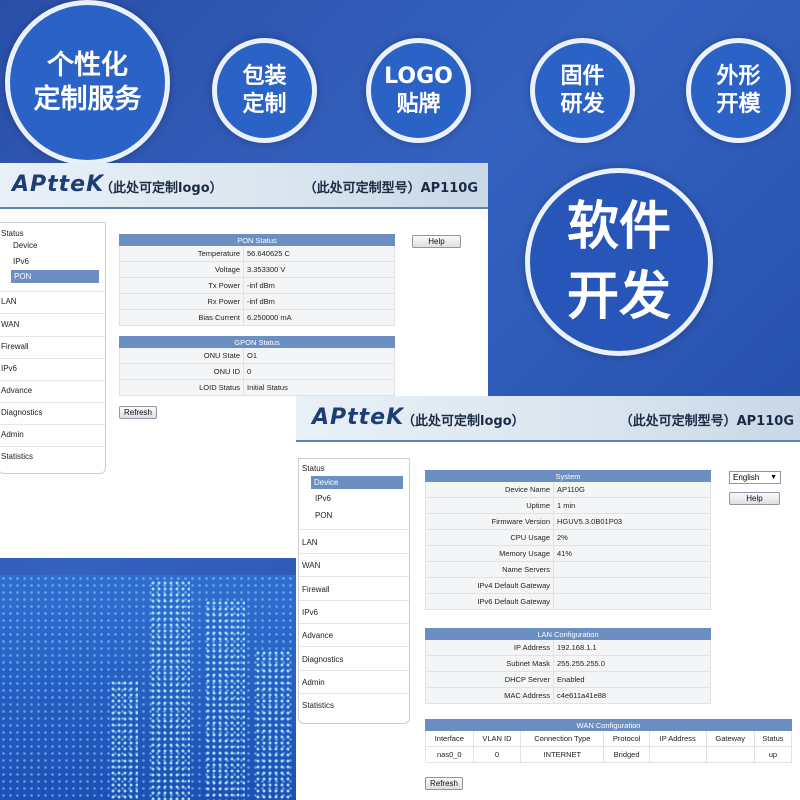  Describe the element at coordinates (497, 754) in the screenshot. I see `cell: 0` at that location.